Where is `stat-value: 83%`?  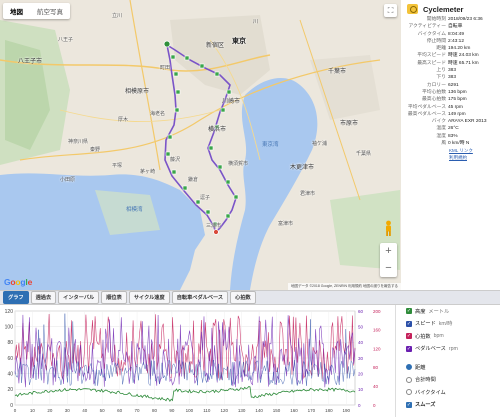
stat-value: 83% is located at coordinates (453, 136).